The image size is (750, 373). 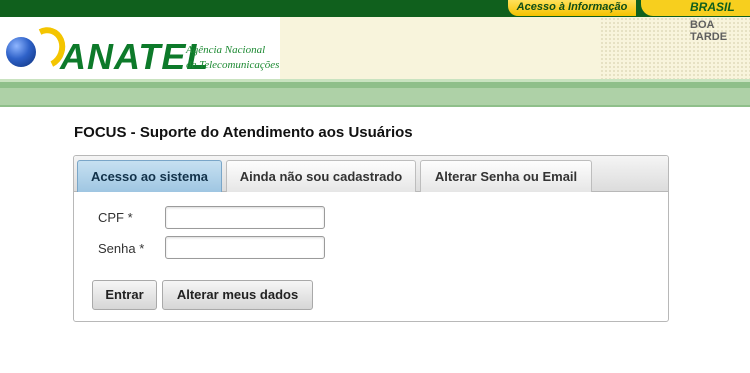 I want to click on tab-ainda-nao-cadastrado: Ainda não sou cadastrado, so click(x=321, y=176).